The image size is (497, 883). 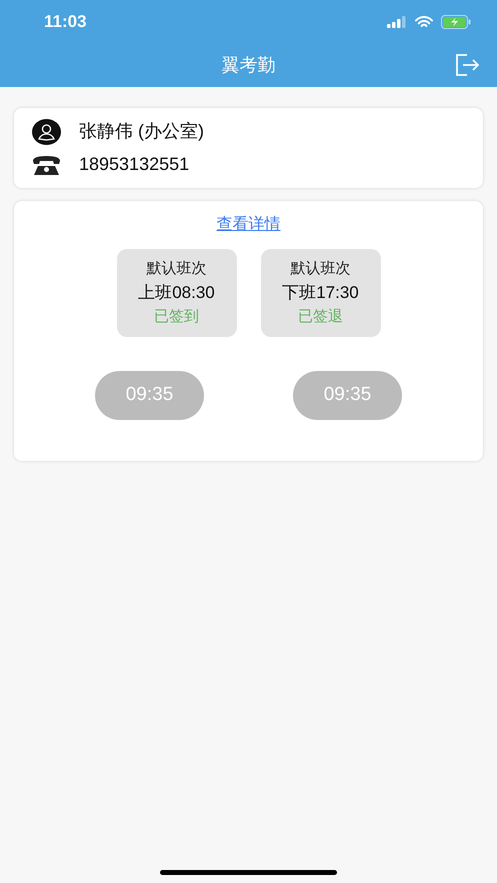 I want to click on user-name: 张静伟 (办公室), so click(x=141, y=131).